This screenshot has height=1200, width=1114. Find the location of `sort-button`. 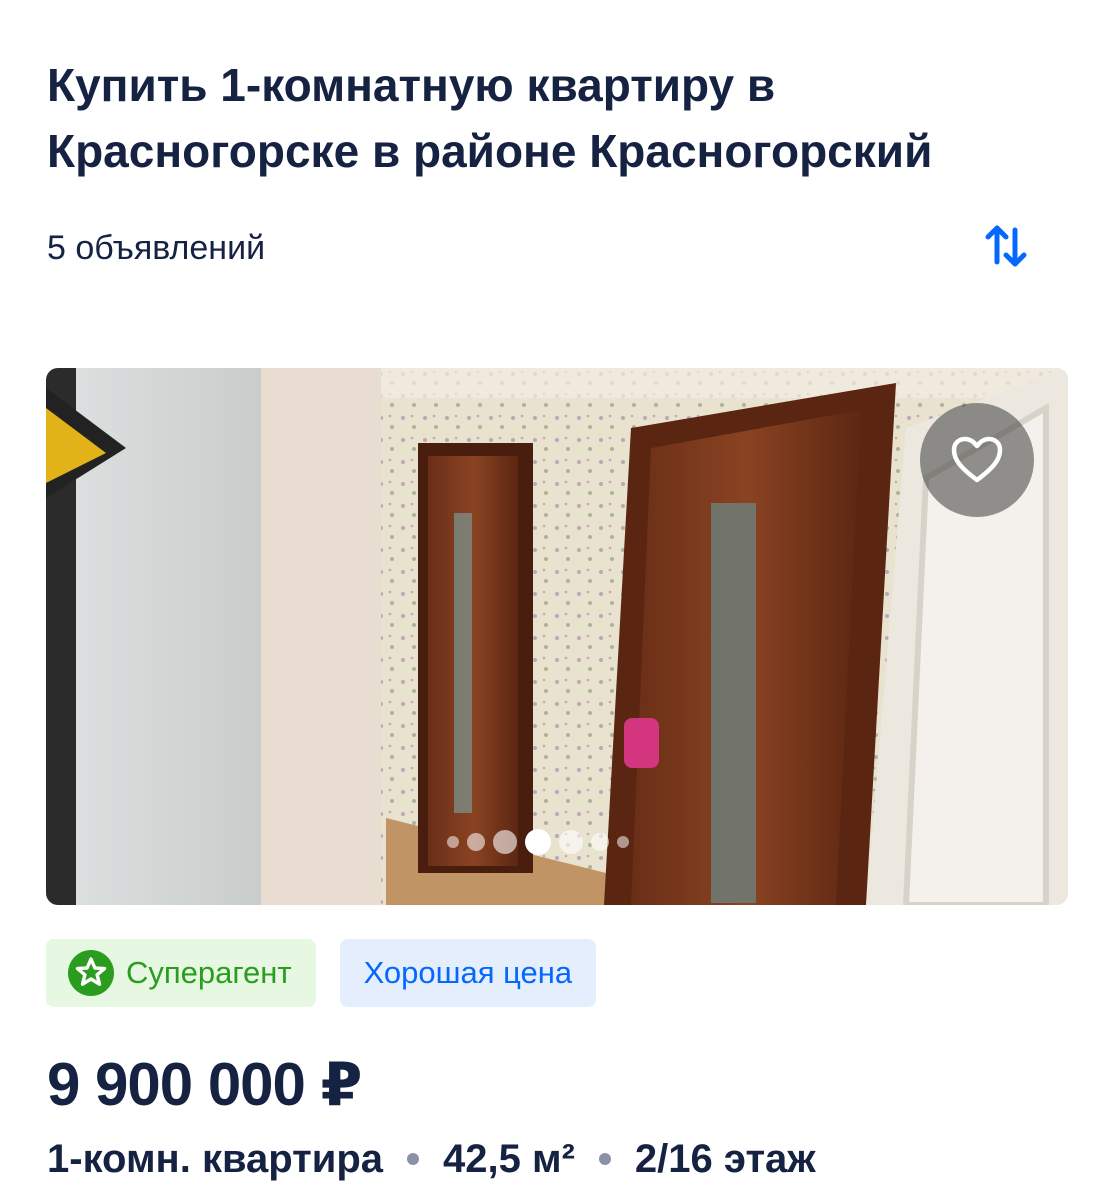

sort-button is located at coordinates (1006, 246).